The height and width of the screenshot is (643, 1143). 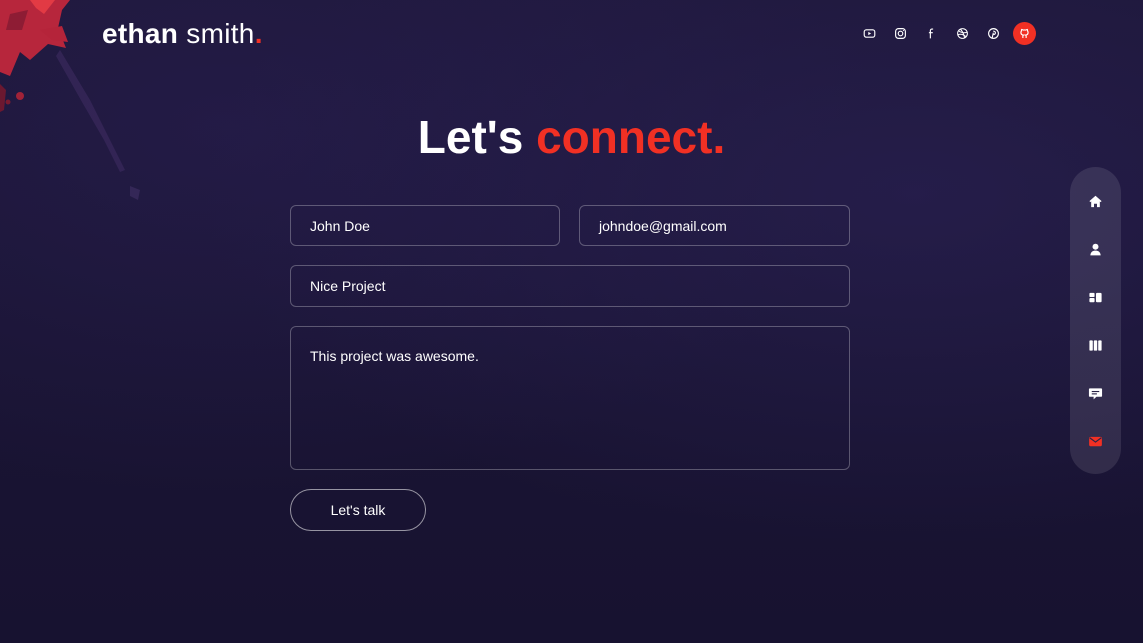 I want to click on social-links, so click(x=947, y=33).